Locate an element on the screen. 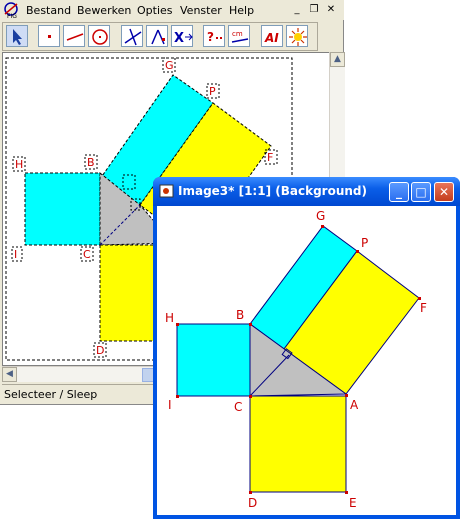 Image resolution: width=461 pixels, height=519 pixels. distance-icon: cm is located at coordinates (240, 36).